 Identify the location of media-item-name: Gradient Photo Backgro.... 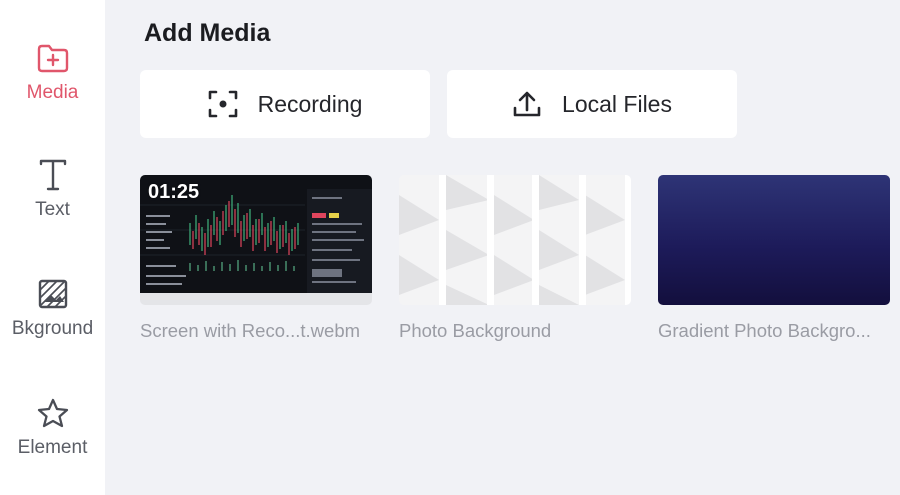
(764, 330).